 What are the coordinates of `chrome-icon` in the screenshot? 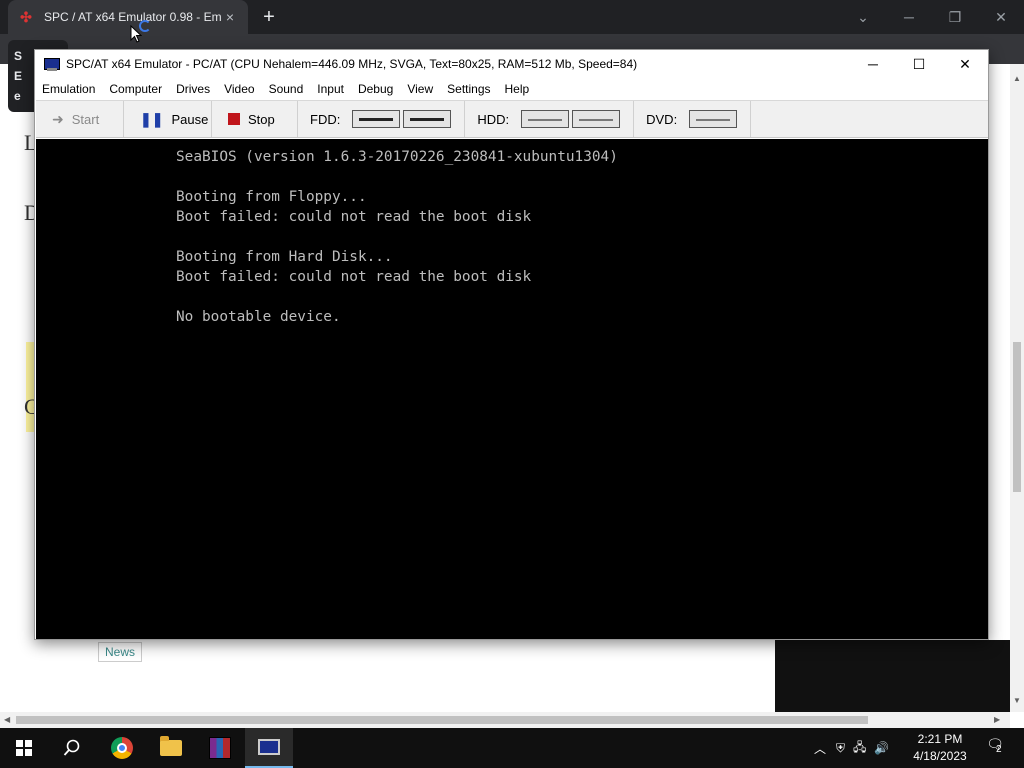 It's located at (122, 748).